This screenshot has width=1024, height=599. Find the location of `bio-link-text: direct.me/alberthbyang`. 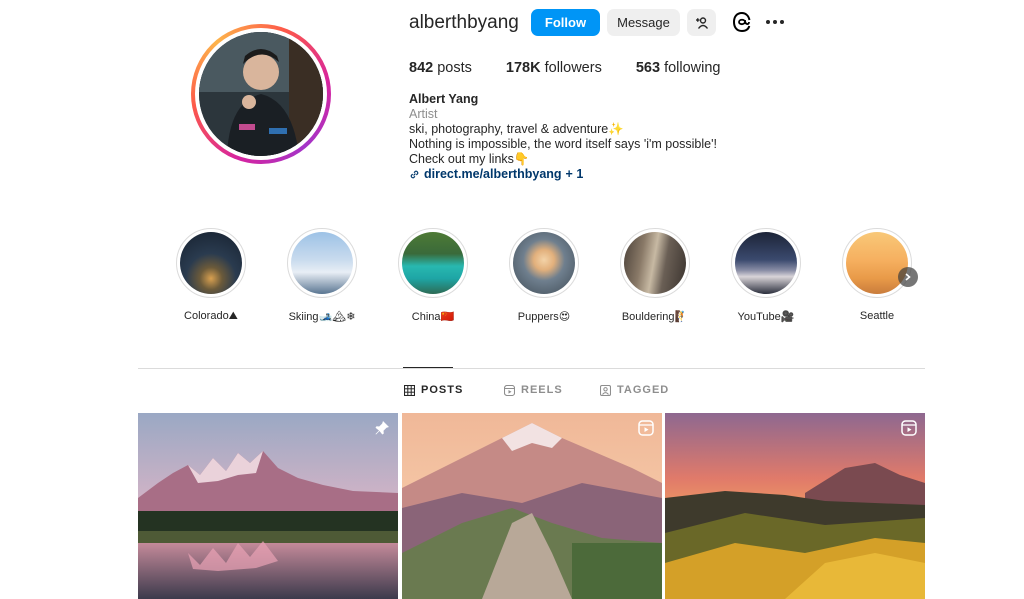

bio-link-text: direct.me/alberthbyang is located at coordinates (493, 174).